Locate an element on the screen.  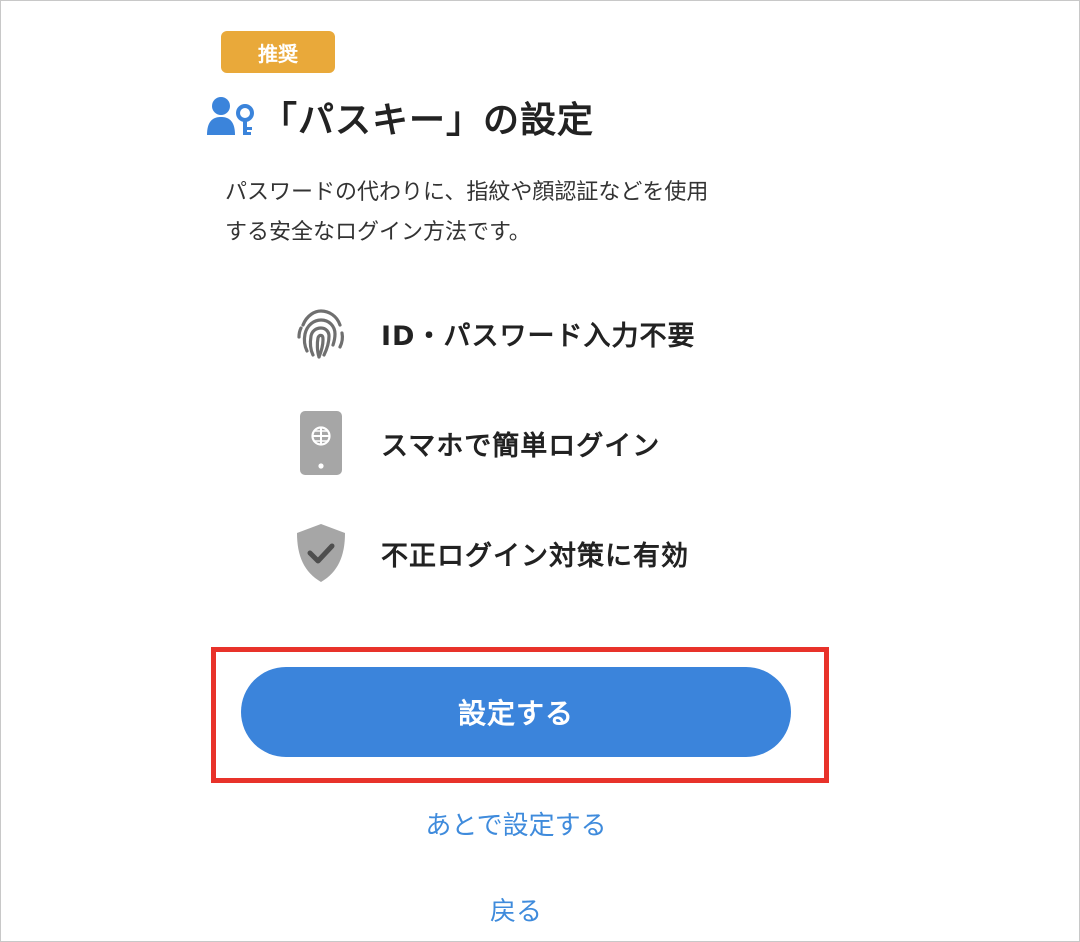
feature-item-fraud-protection: 不正ログイン対策に有効 is located at coordinates (490, 553).